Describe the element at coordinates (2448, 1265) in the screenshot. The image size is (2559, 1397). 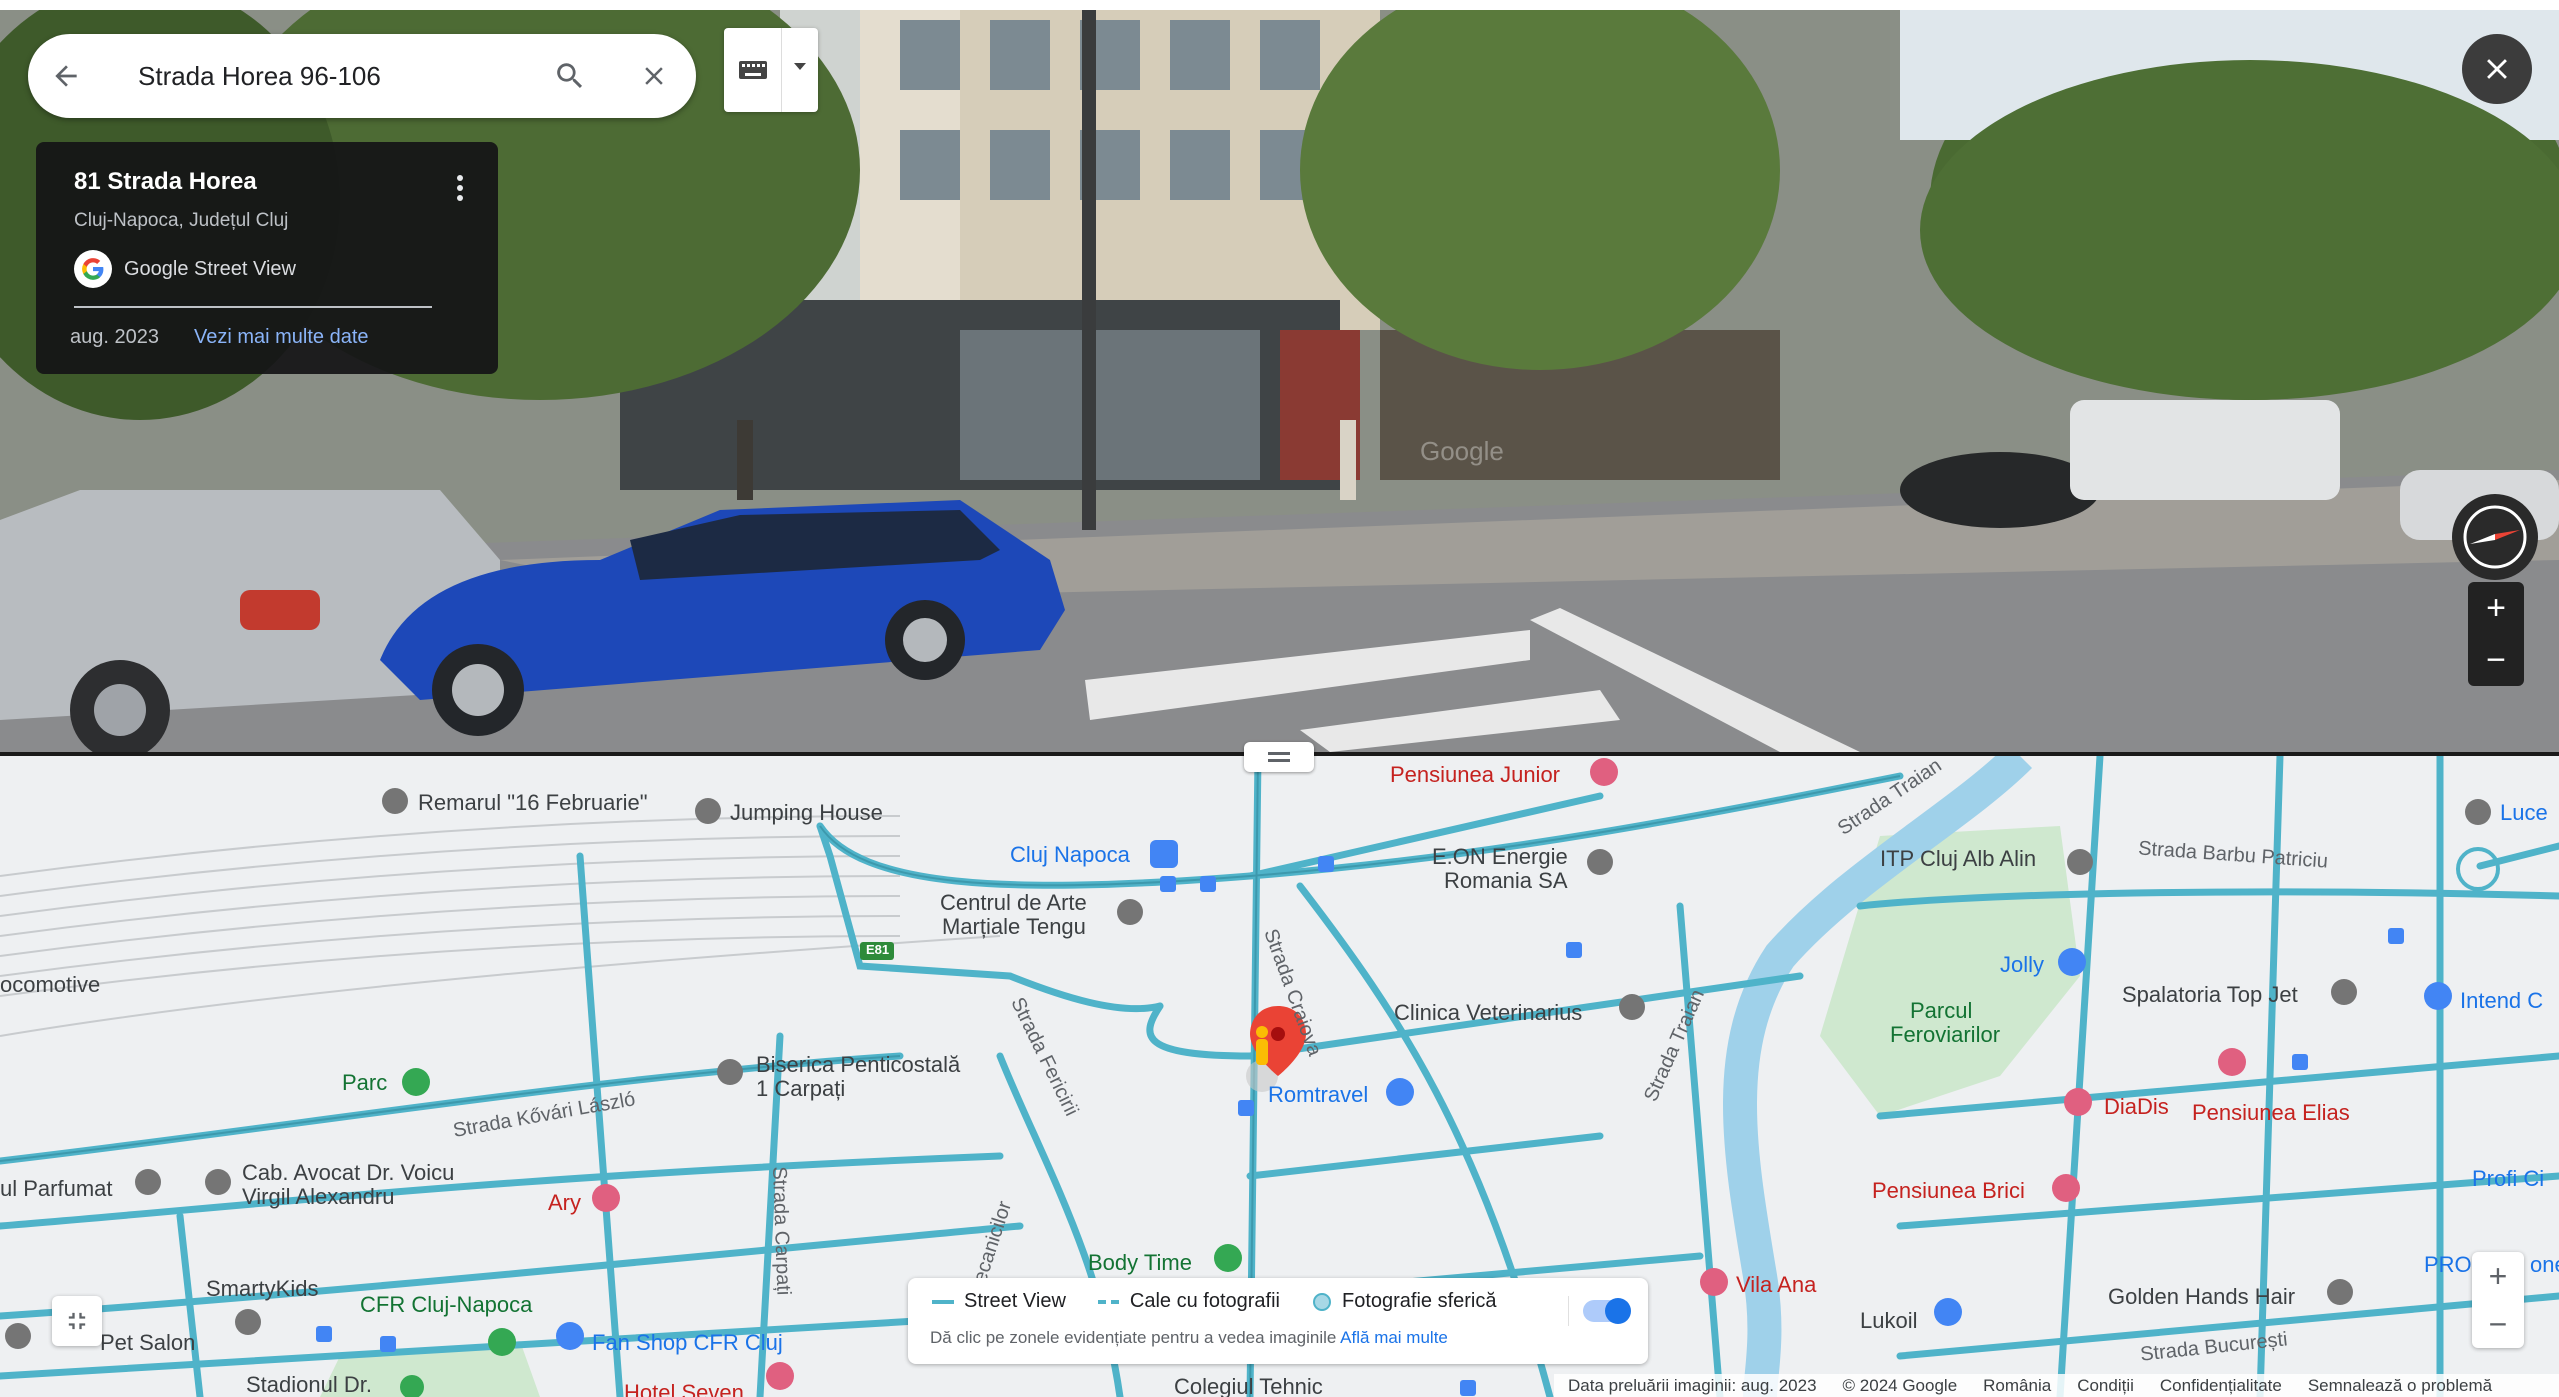
I see `poi-label: PRO` at that location.